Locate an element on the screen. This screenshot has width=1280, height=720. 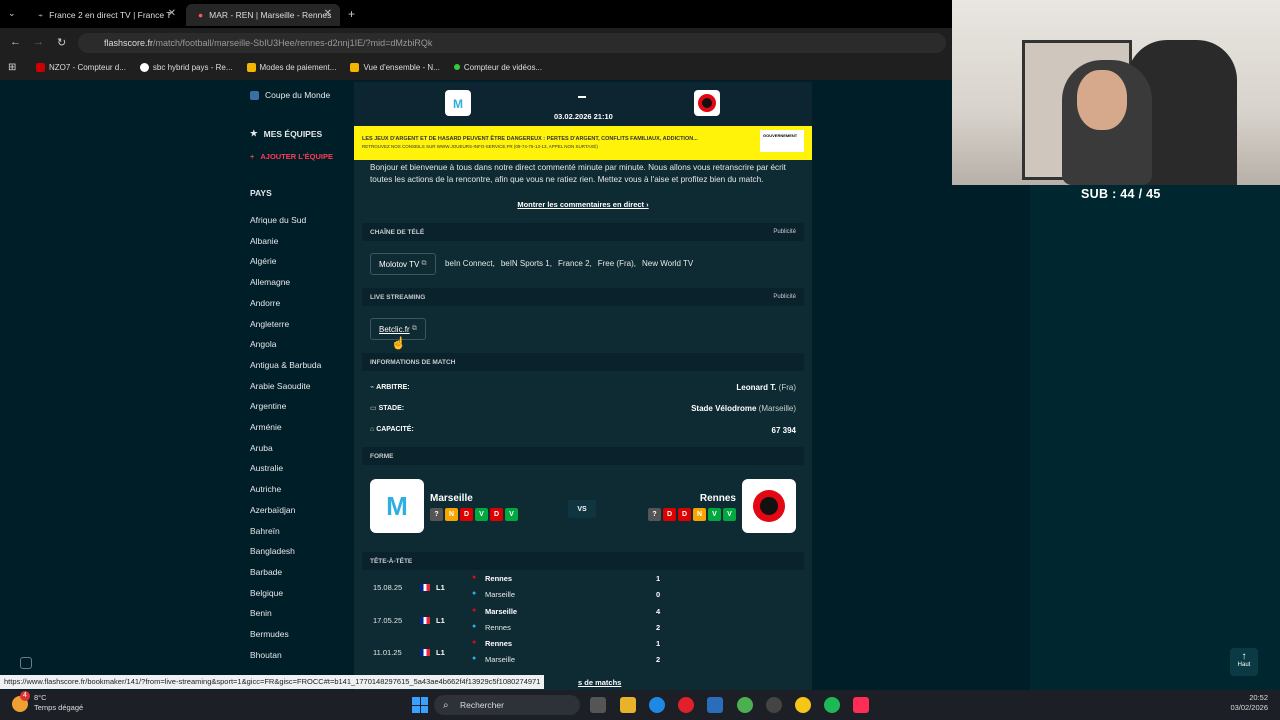
windows-start-icon is located at coordinates (420, 705).